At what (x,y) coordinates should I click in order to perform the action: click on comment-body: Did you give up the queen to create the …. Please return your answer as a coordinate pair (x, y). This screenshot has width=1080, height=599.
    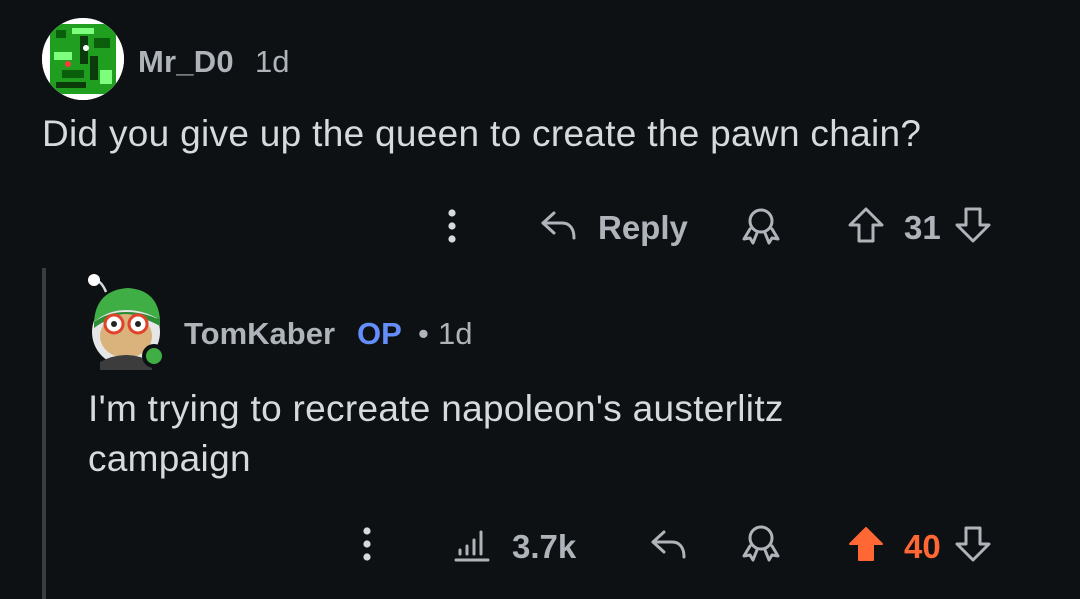
    Looking at the image, I should click on (482, 133).